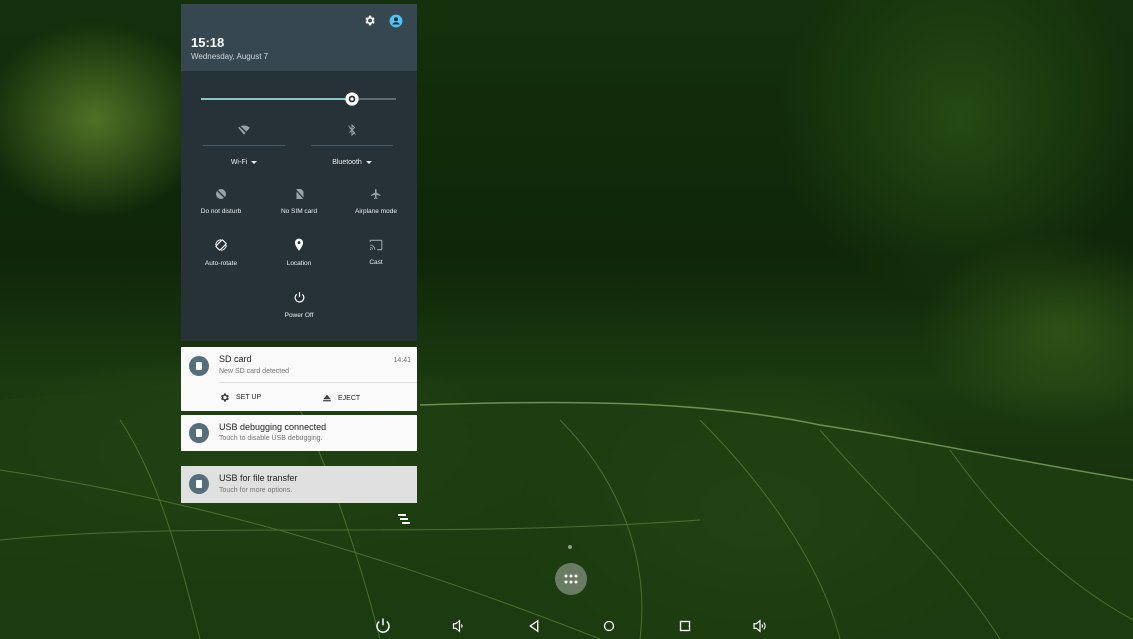 Image resolution: width=1133 pixels, height=639 pixels. What do you see at coordinates (199, 366) in the screenshot?
I see `sd-card-icon` at bounding box center [199, 366].